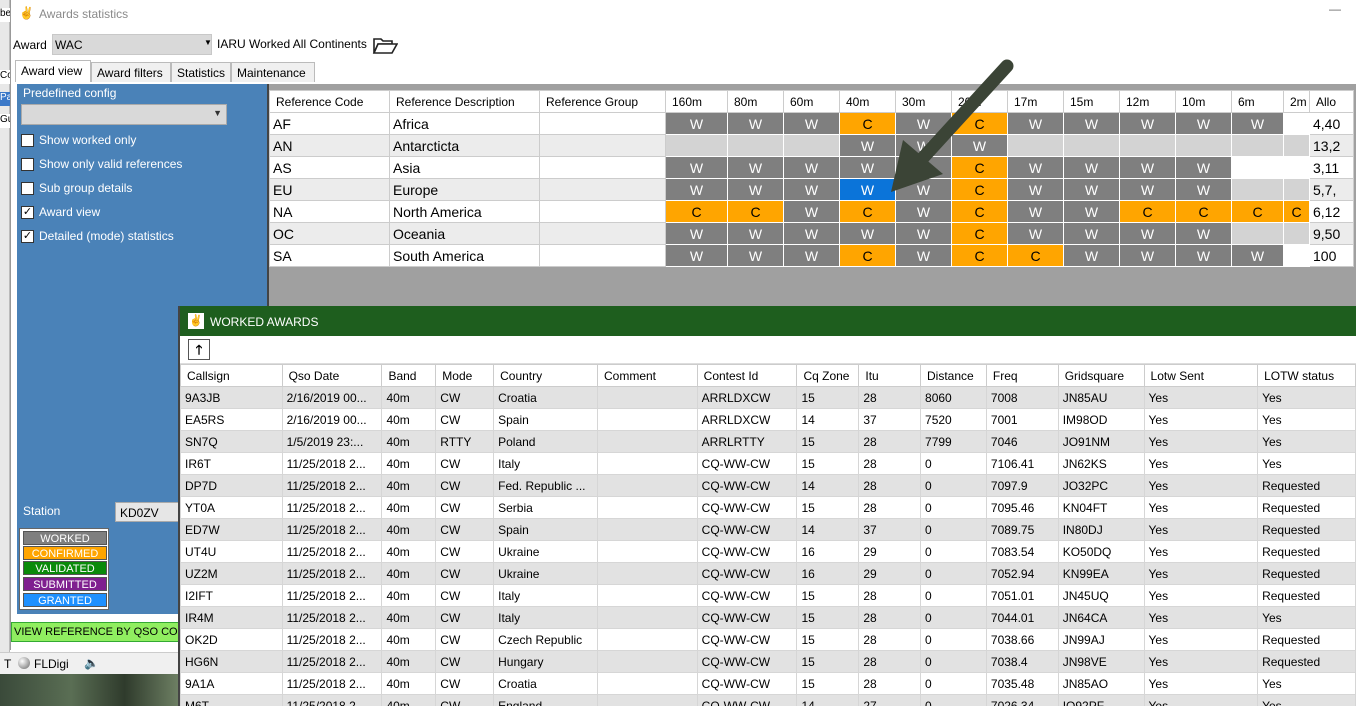 This screenshot has height=706, width=1356. Describe the element at coordinates (811, 101) in the screenshot. I see `column-header: 60m` at that location.